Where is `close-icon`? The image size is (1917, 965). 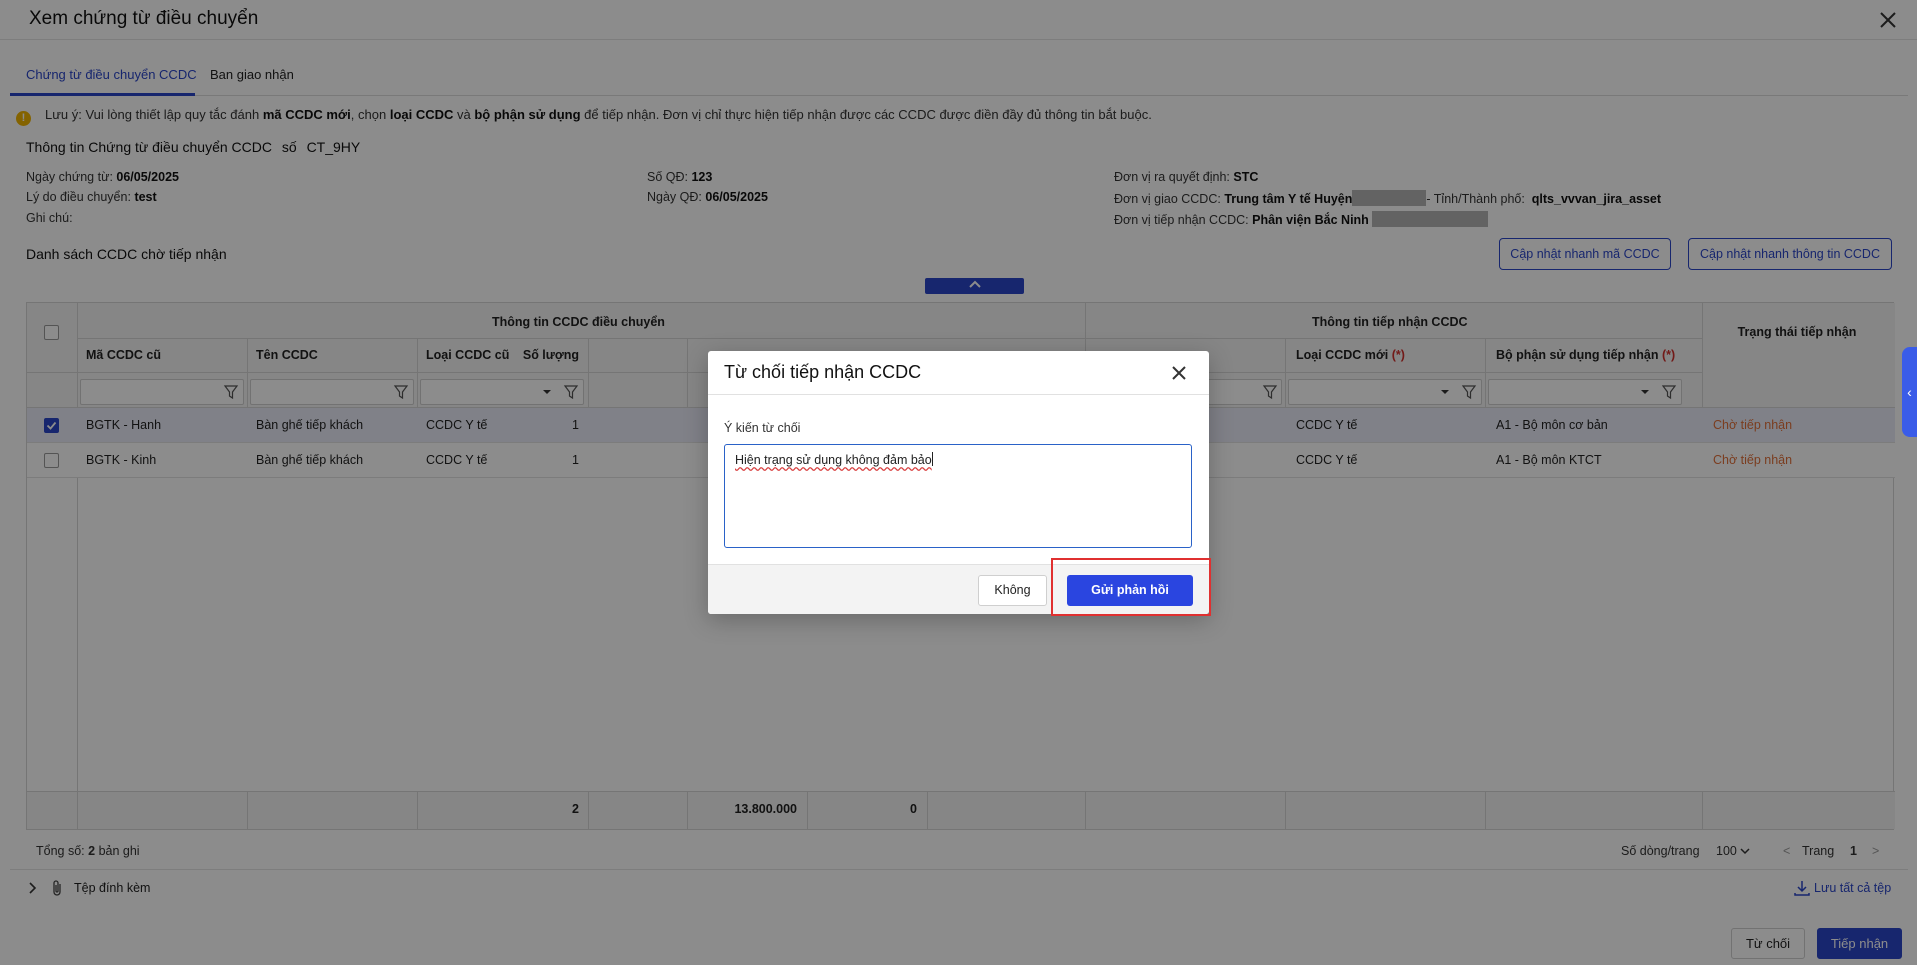 close-icon is located at coordinates (1179, 373).